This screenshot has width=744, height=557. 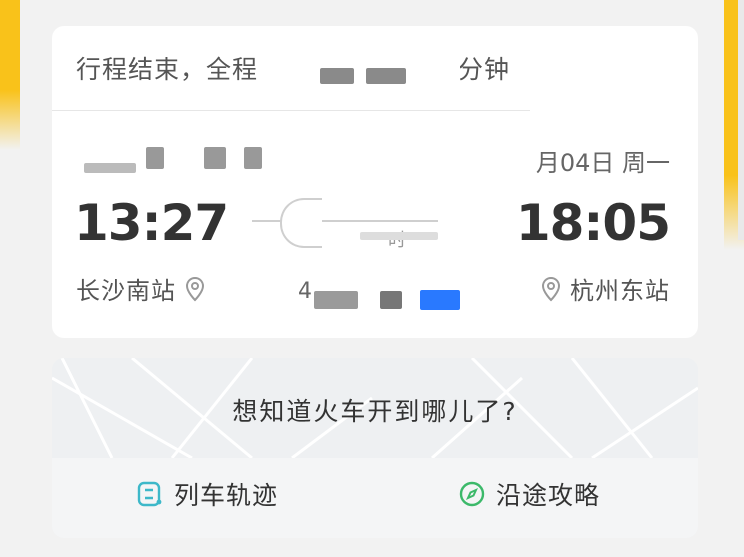 I want to click on arrive-station-label: 杭州东站, so click(x=620, y=291).